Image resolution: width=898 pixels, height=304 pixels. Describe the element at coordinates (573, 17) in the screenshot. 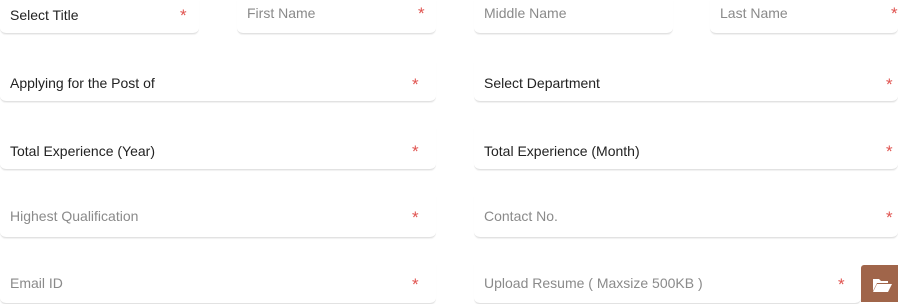

I see `middle-name-field: Middle Name` at that location.